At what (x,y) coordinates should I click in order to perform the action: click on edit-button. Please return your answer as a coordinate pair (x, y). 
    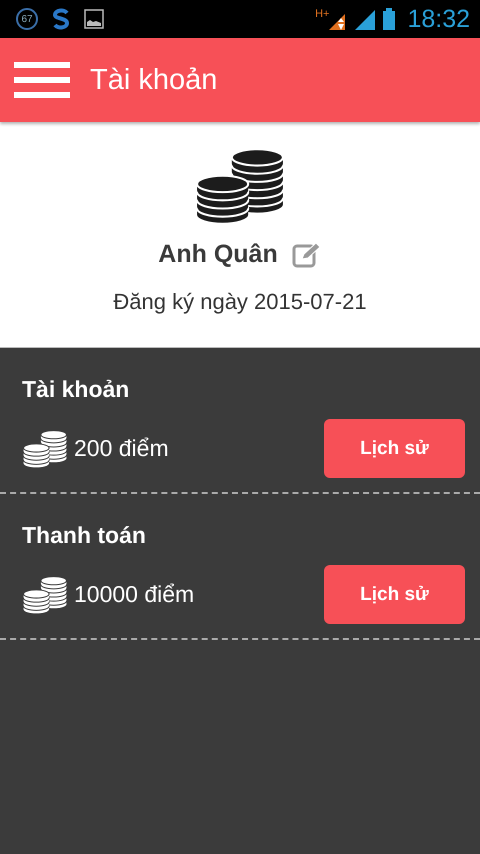
    Looking at the image, I should click on (307, 255).